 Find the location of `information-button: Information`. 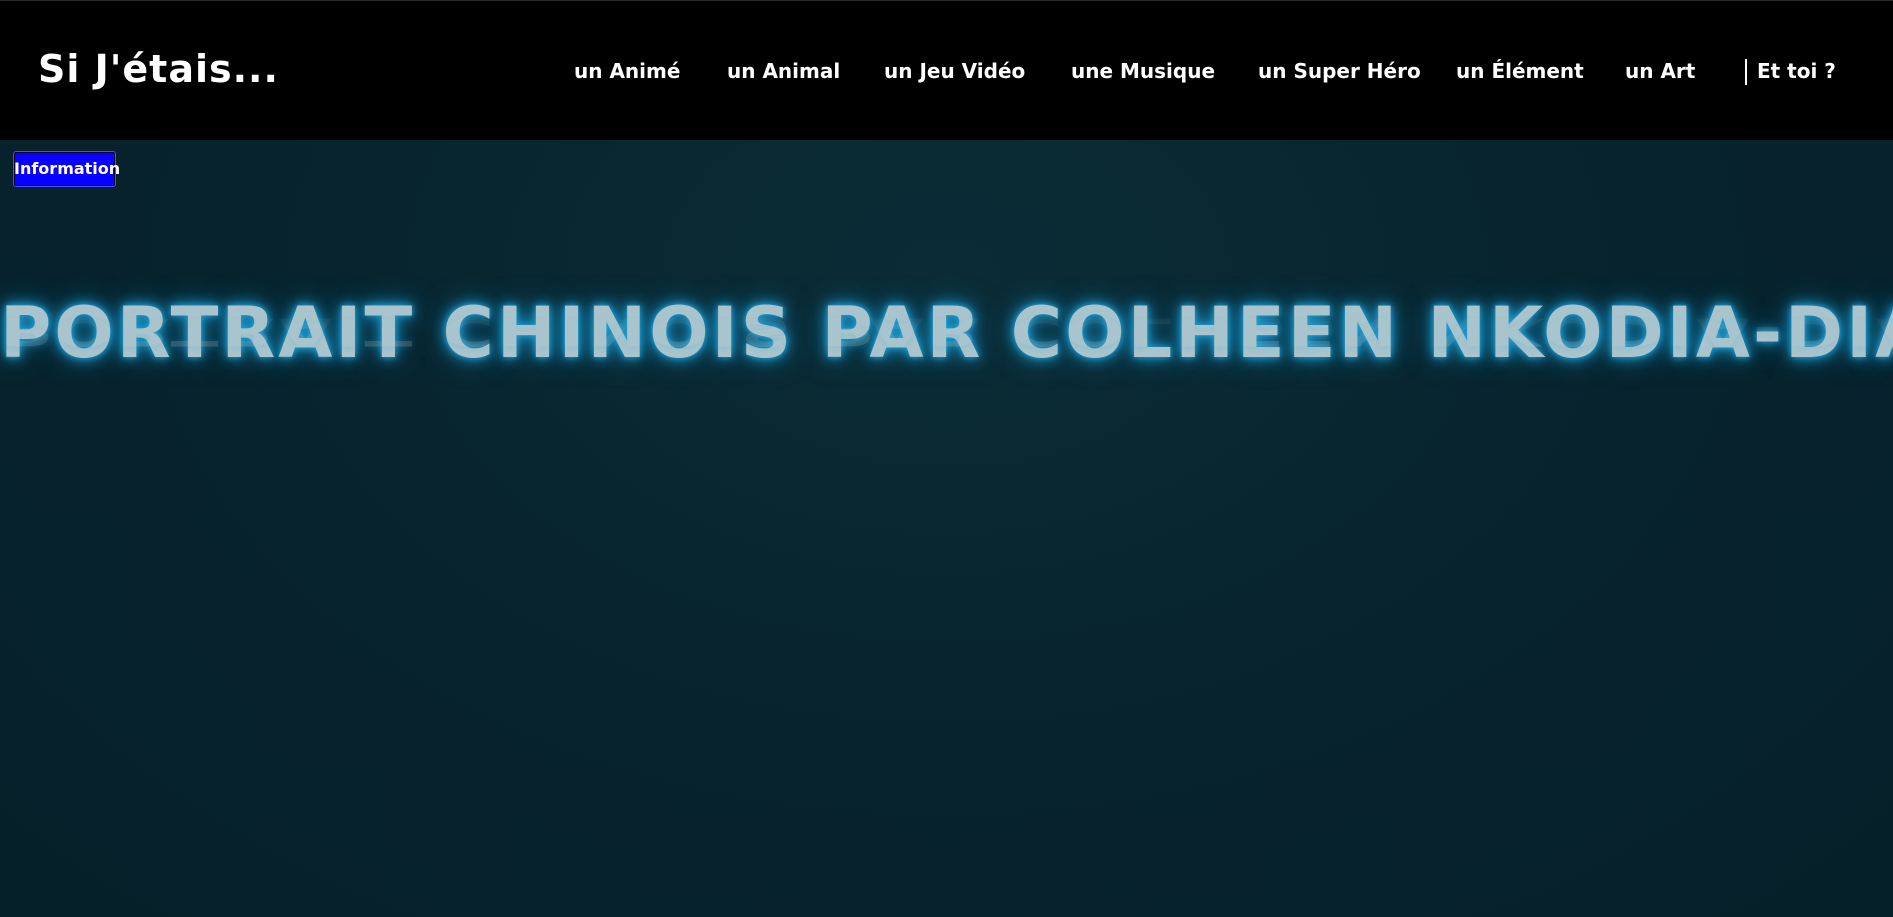

information-button: Information is located at coordinates (66, 169).